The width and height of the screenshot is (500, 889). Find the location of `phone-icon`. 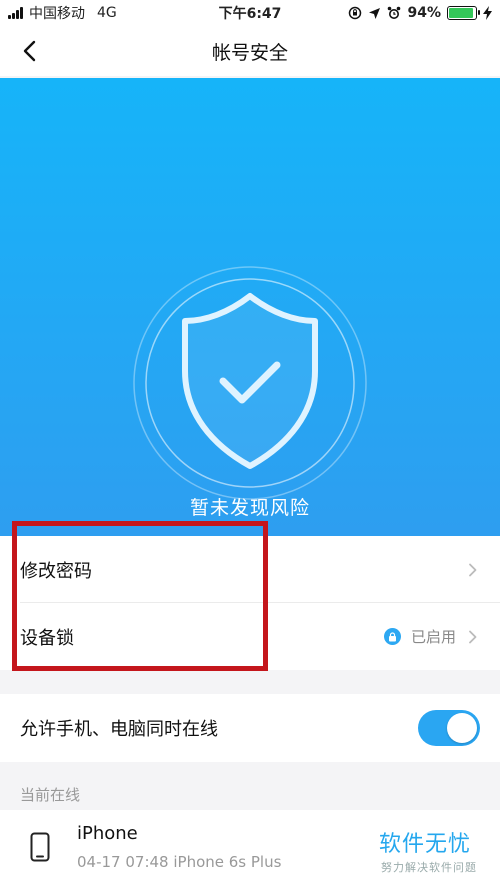

phone-icon is located at coordinates (40, 847).